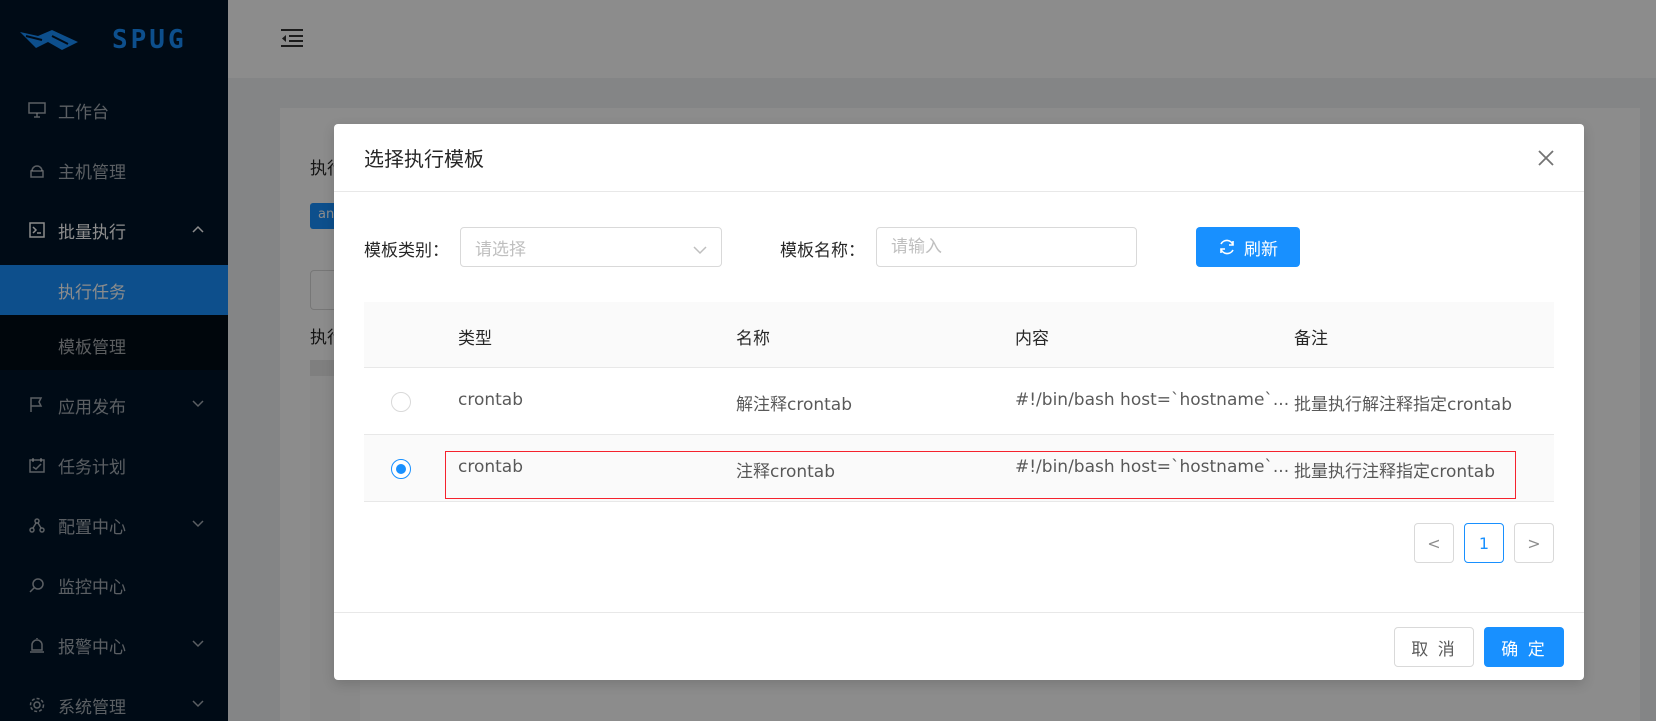 This screenshot has width=1656, height=721. I want to click on pagination-page-1: 1, so click(1484, 543).